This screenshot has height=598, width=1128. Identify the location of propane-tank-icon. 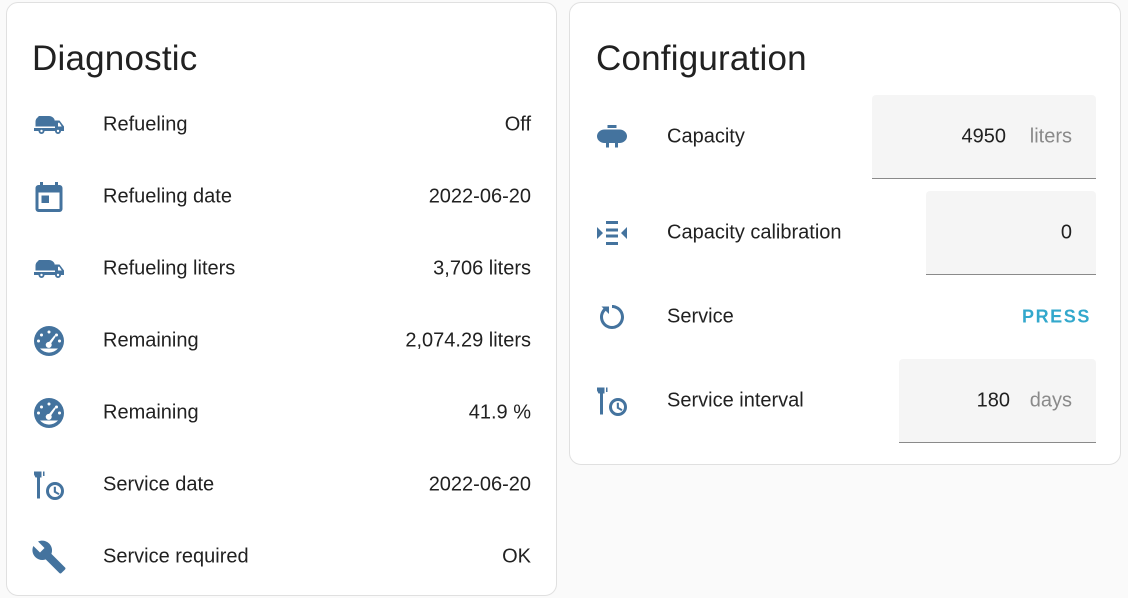
(612, 137).